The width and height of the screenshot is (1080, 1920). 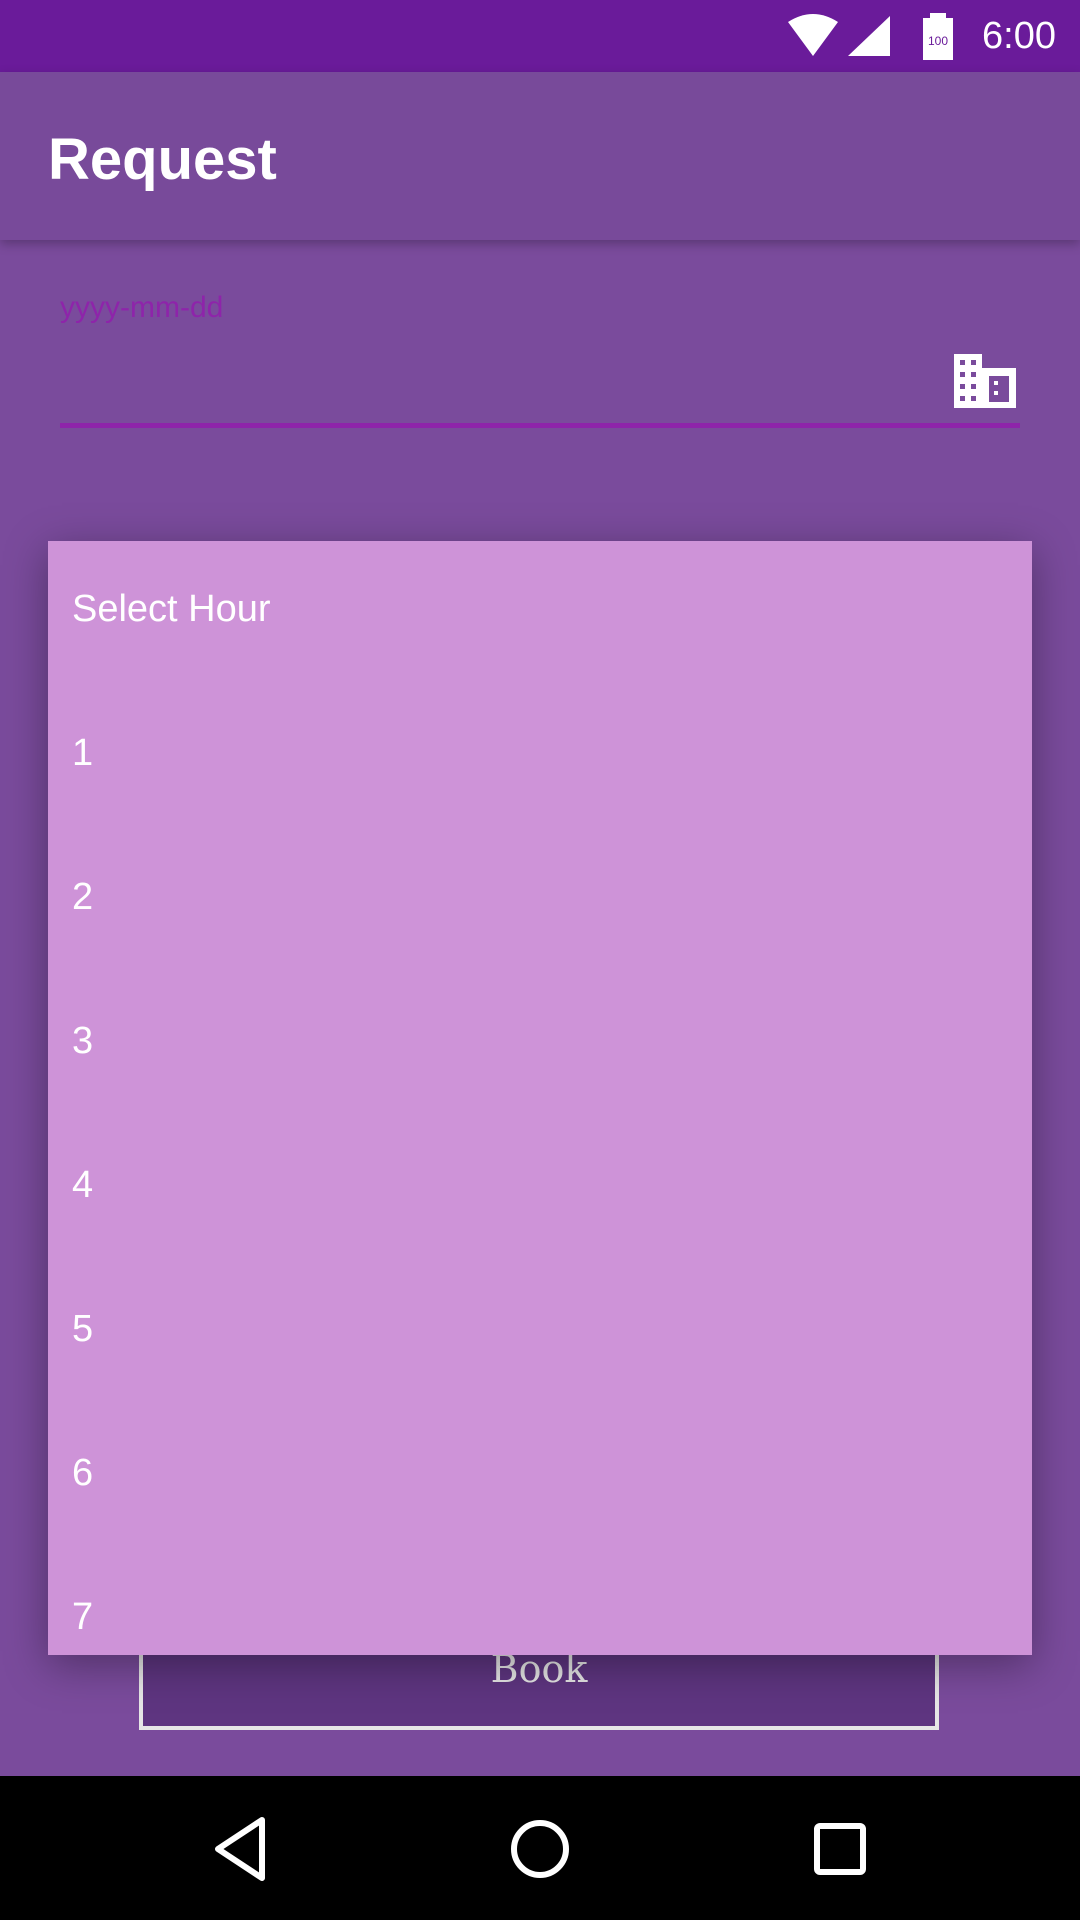 I want to click on status-icons: 100, so click(x=870, y=36).